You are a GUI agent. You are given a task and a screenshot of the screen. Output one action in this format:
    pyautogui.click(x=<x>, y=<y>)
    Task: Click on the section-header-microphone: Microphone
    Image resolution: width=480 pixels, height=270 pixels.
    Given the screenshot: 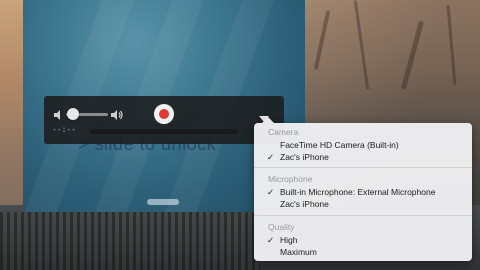 What is the action you would take?
    pyautogui.click(x=290, y=179)
    